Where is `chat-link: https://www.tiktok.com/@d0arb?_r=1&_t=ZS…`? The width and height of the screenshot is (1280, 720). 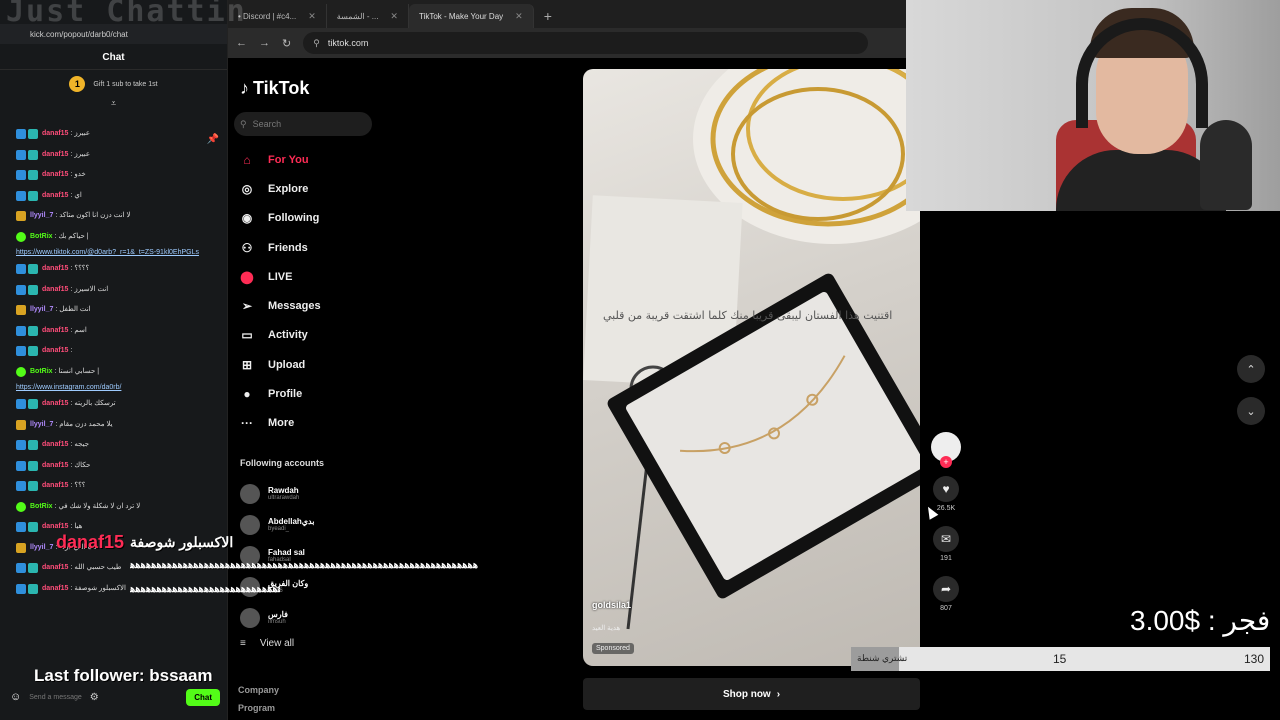 chat-link: https://www.tiktok.com/@d0arb?_r=1&_t=ZS… is located at coordinates (118, 253).